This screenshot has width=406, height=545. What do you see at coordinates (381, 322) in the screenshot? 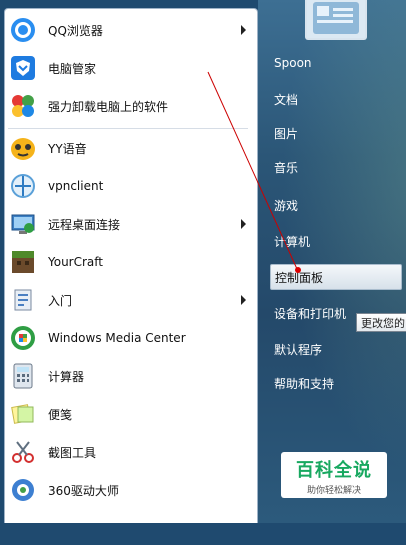
I see `control-panel-tooltip: 更改您的` at bounding box center [381, 322].